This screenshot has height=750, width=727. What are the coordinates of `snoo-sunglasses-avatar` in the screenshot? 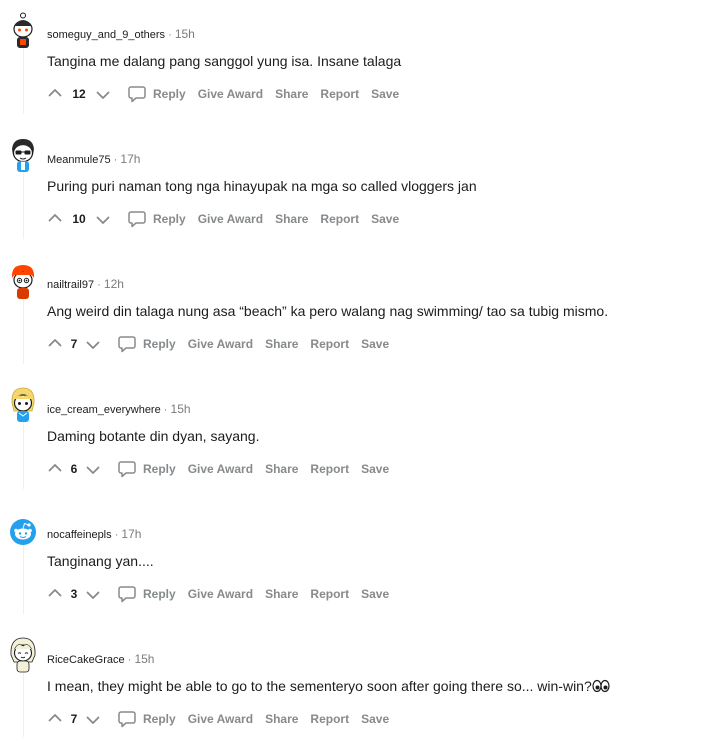 It's located at (23, 154).